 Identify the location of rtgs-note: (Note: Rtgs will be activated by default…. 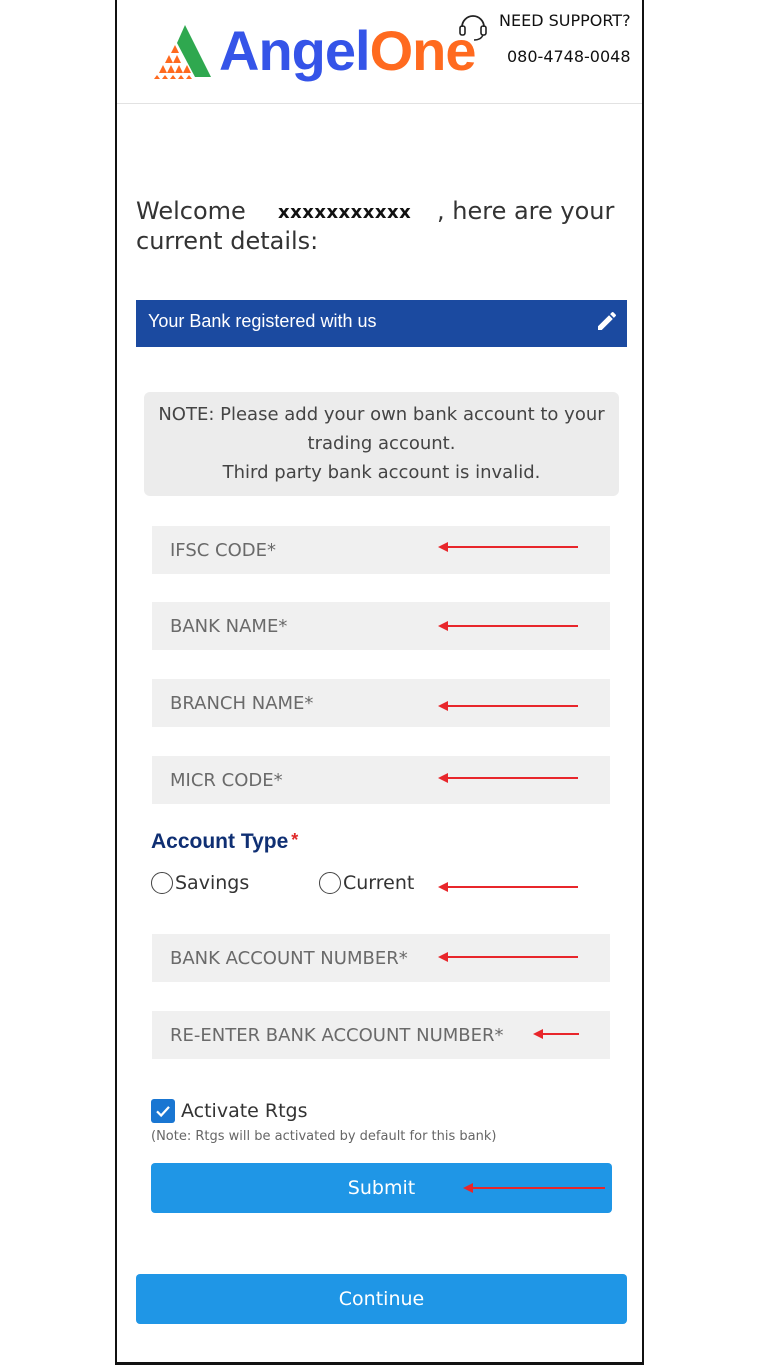
(324, 1136).